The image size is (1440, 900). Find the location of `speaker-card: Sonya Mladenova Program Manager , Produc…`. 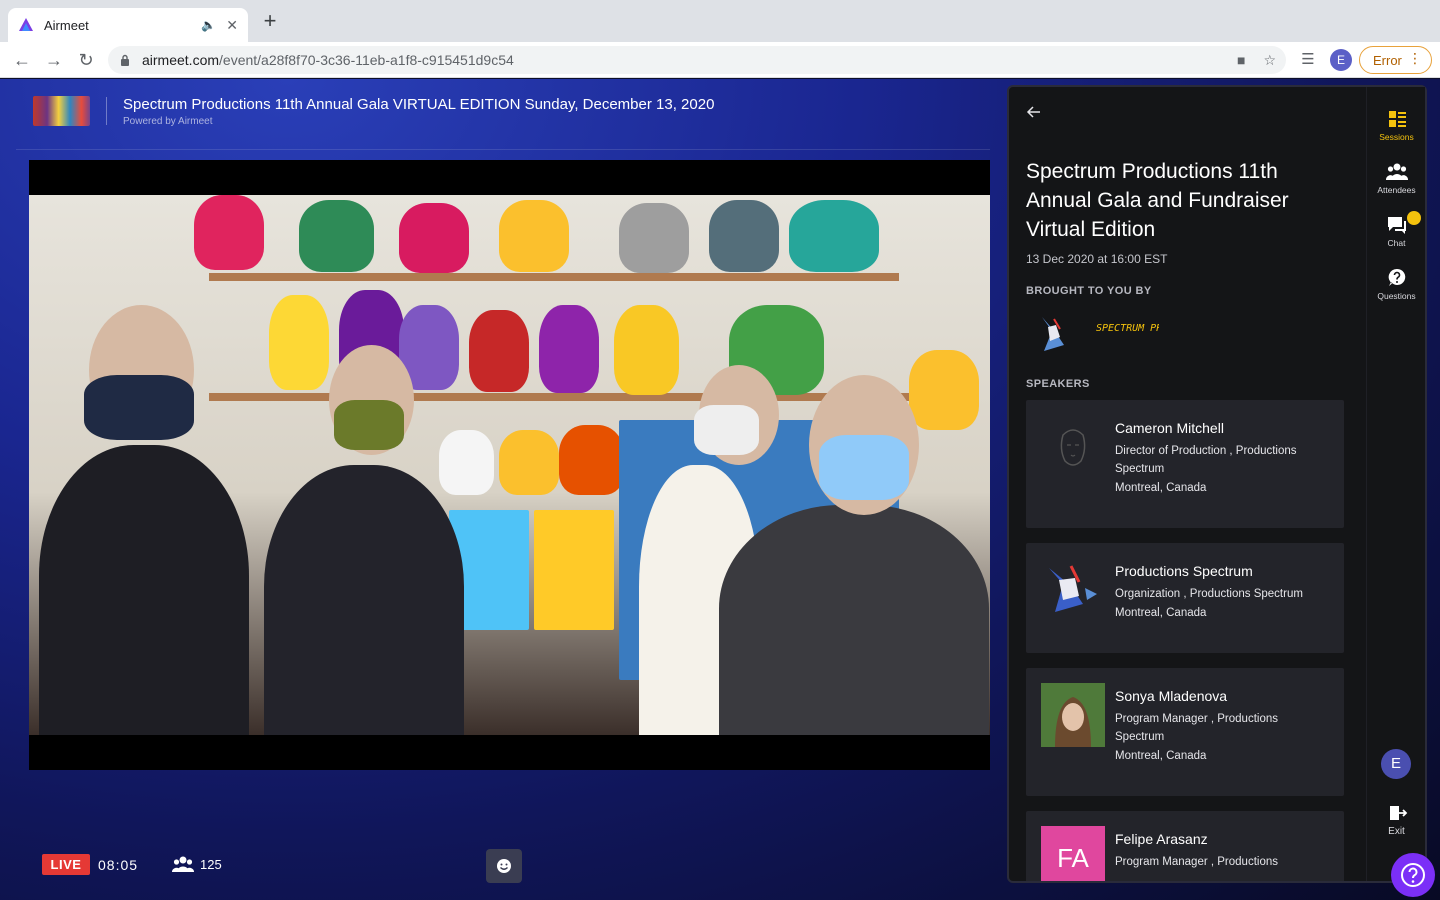

speaker-card: Sonya Mladenova Program Manager , Produc… is located at coordinates (1185, 732).